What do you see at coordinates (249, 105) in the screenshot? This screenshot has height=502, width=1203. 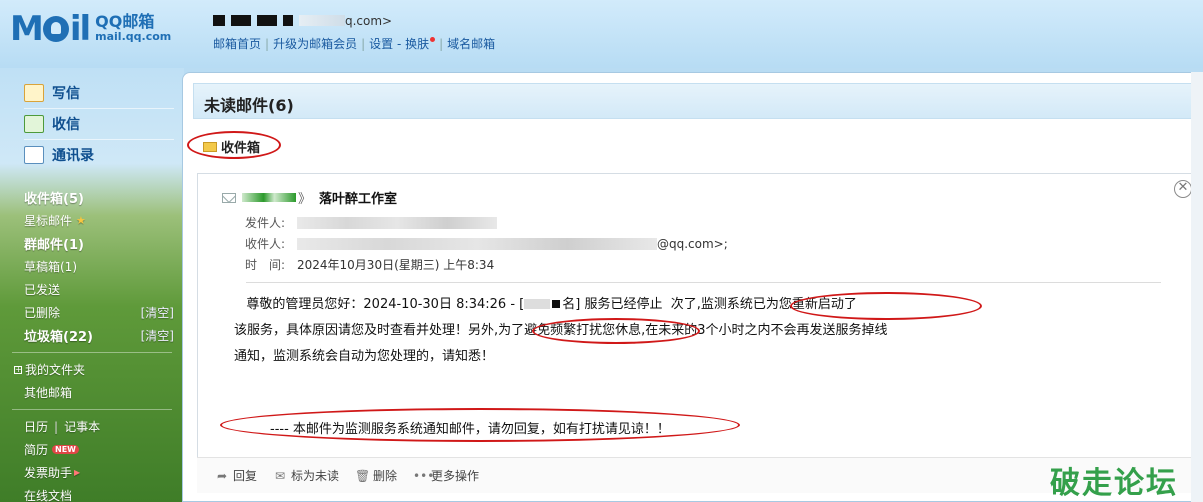 I see `page-title: 未读邮件(6)` at bounding box center [249, 105].